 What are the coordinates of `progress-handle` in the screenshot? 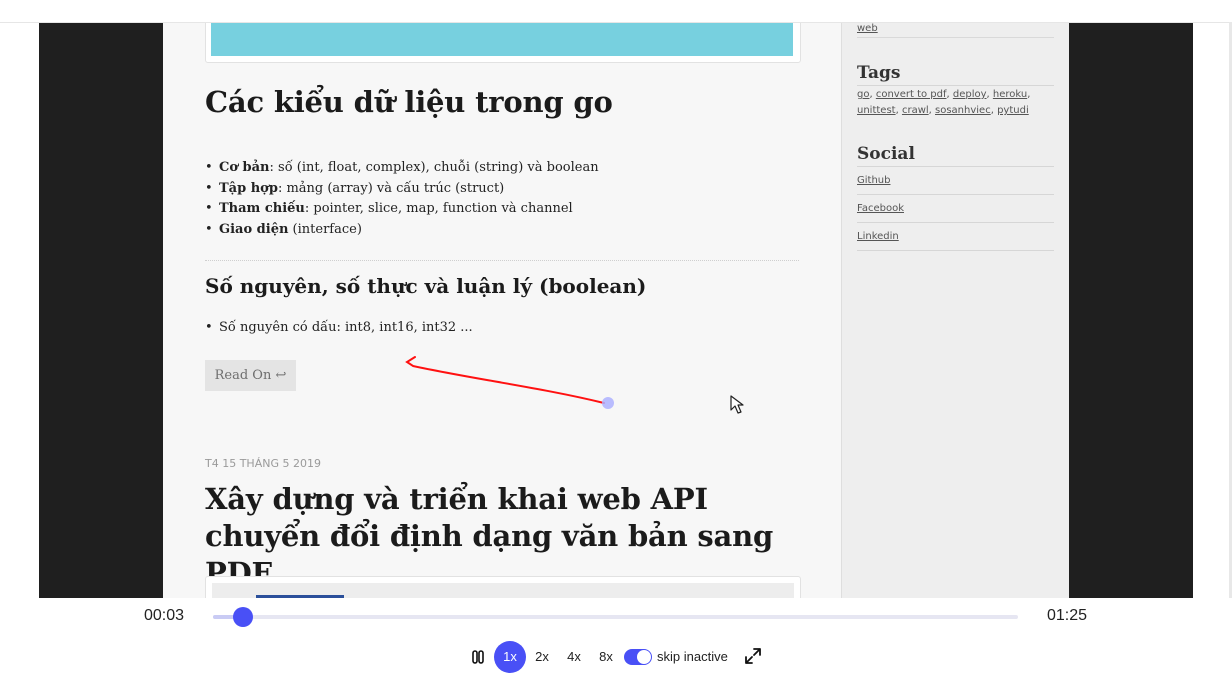 It's located at (242, 617).